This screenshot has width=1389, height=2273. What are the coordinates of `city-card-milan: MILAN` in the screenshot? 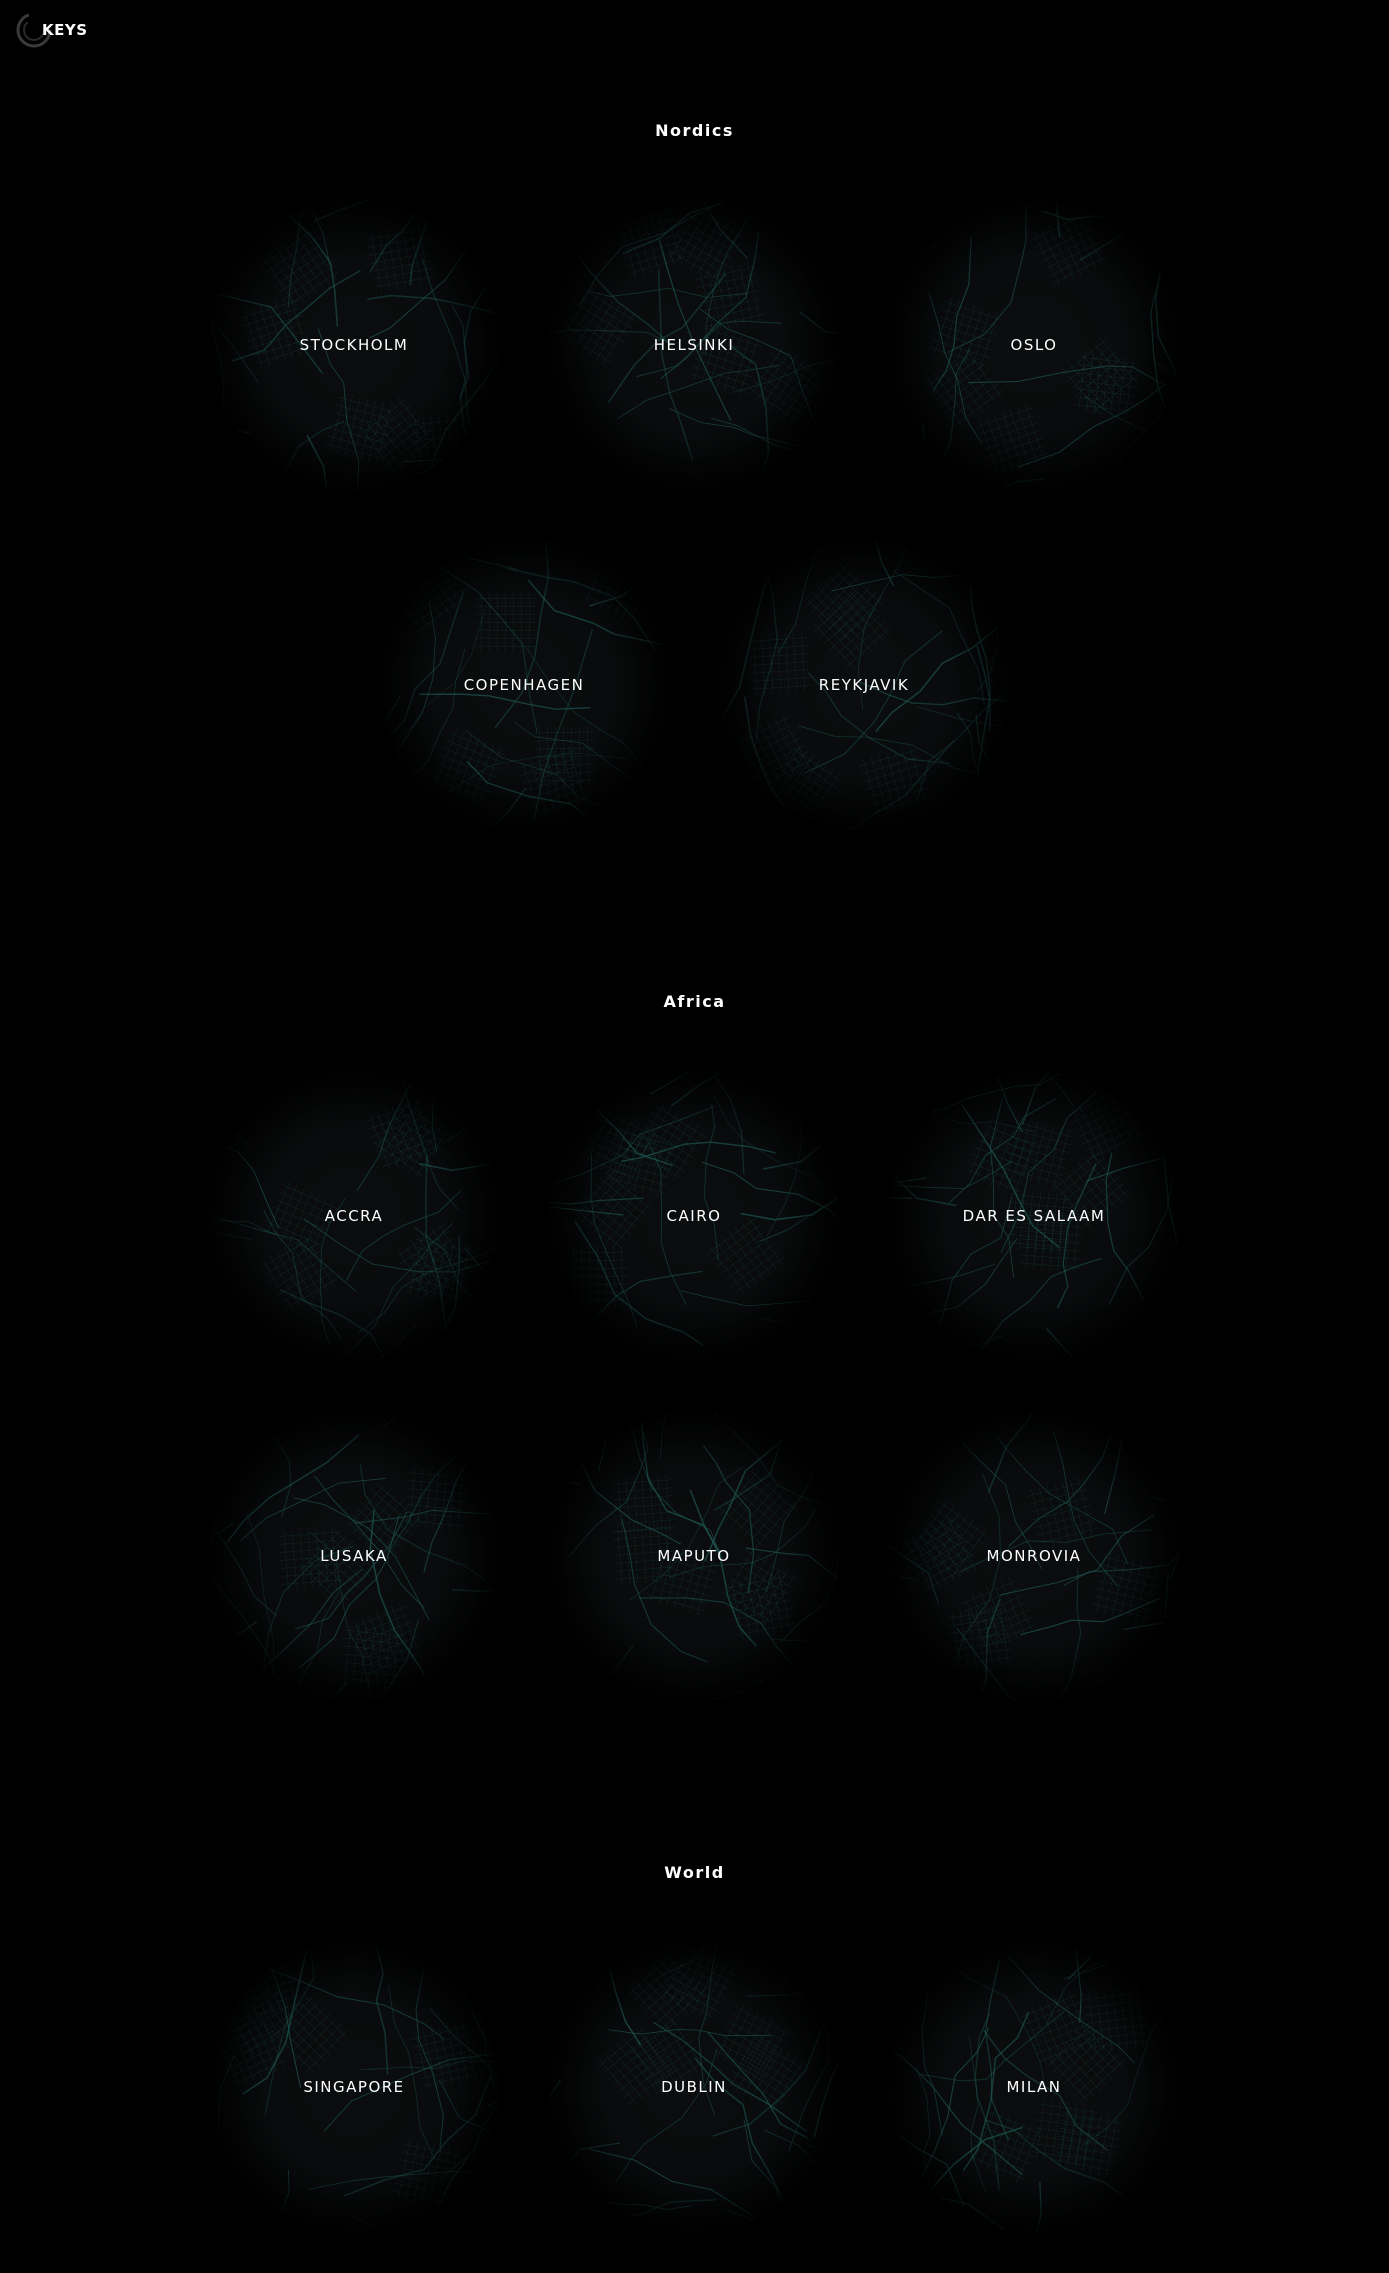 It's located at (1034, 2087).